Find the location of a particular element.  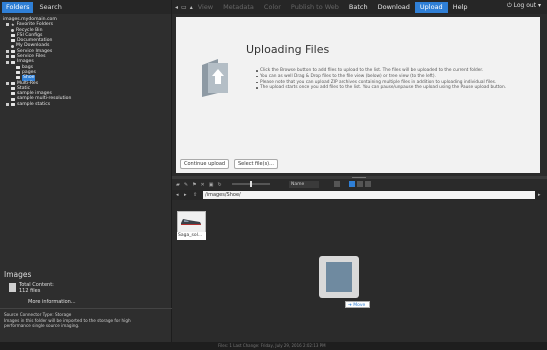

menu-batch: Batch is located at coordinates (358, 7).